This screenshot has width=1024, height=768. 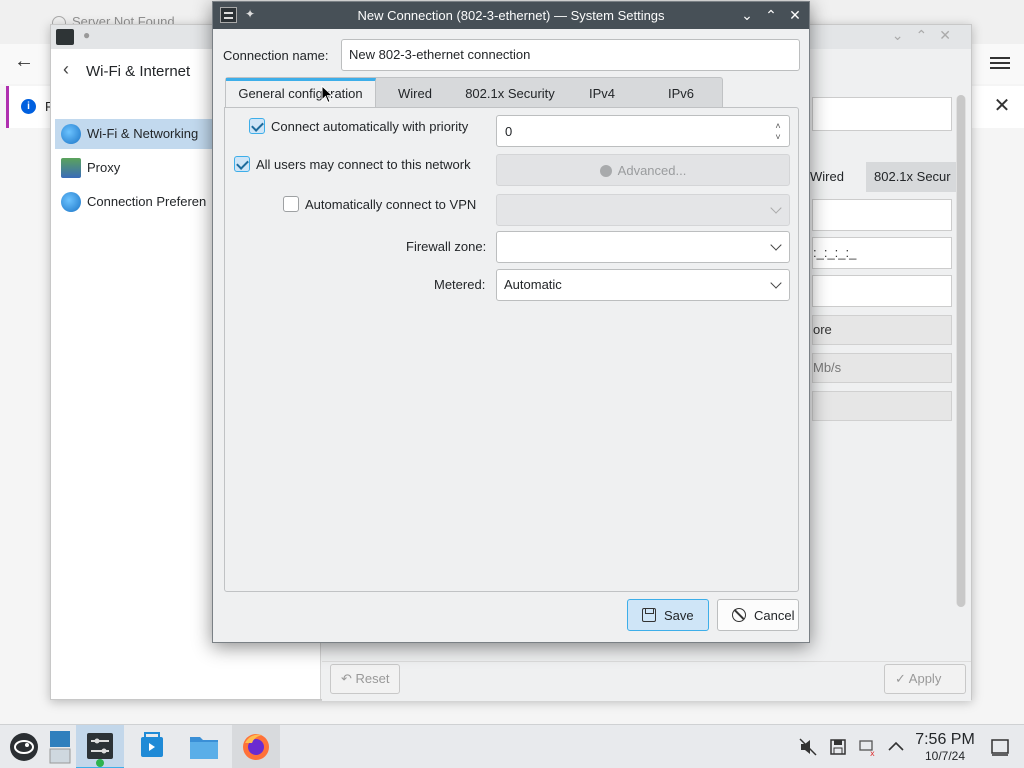 I want to click on bg-name-field, so click(x=882, y=114).